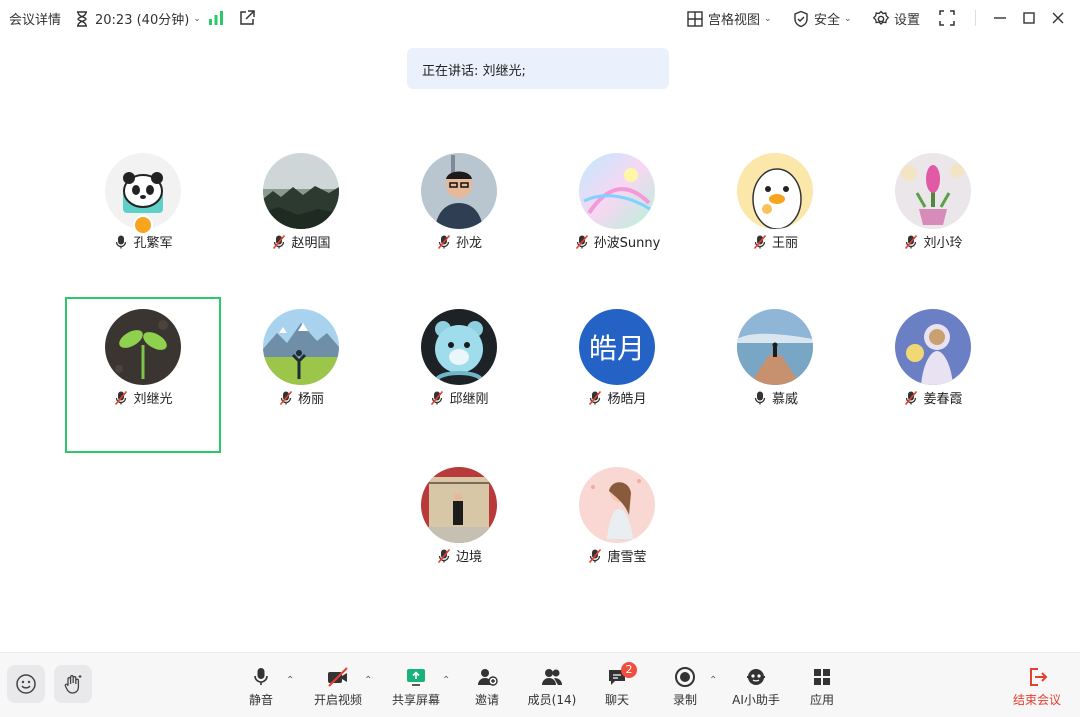 This screenshot has height=717, width=1080. I want to click on minimize-icon, so click(1000, 18).